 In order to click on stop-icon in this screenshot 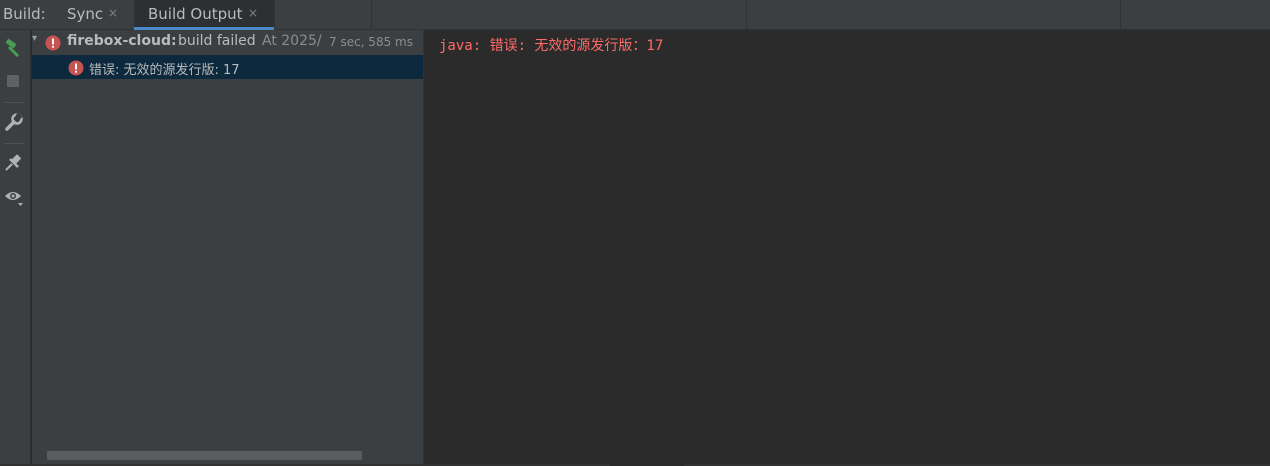, I will do `click(13, 81)`.